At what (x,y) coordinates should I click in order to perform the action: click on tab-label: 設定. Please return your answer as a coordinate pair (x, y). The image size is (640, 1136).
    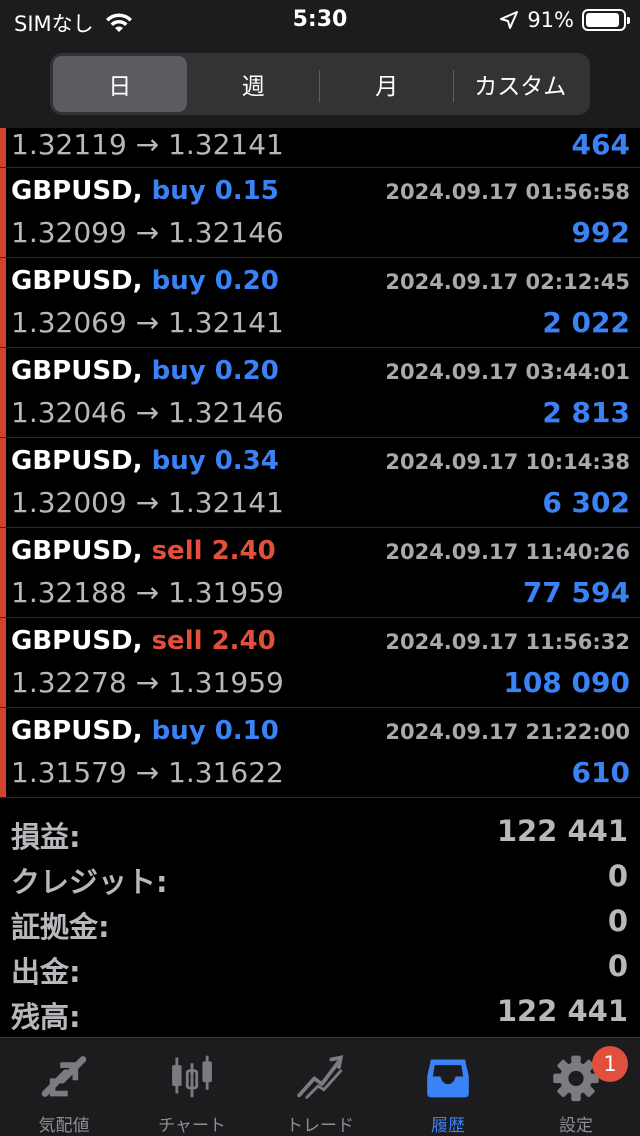
    Looking at the image, I should click on (576, 1126).